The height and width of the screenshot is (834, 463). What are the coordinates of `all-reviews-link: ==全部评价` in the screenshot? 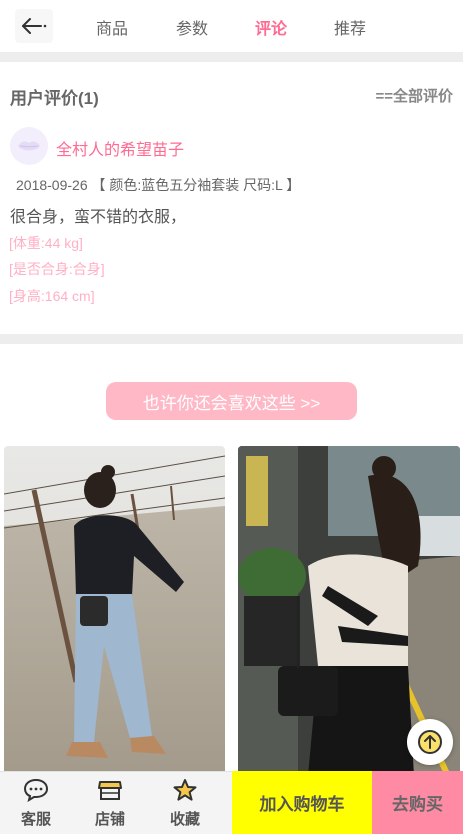 It's located at (414, 95).